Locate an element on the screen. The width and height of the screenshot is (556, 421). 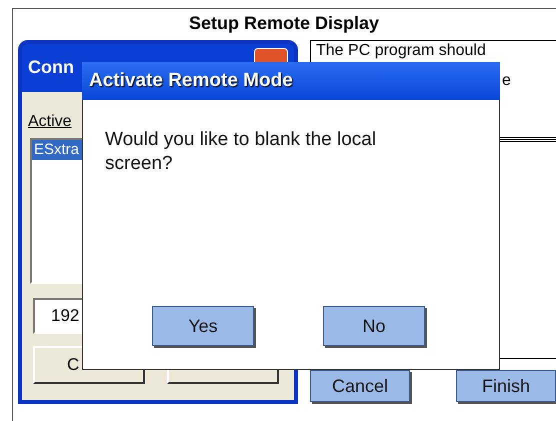
finish-button: Finish is located at coordinates (506, 386).